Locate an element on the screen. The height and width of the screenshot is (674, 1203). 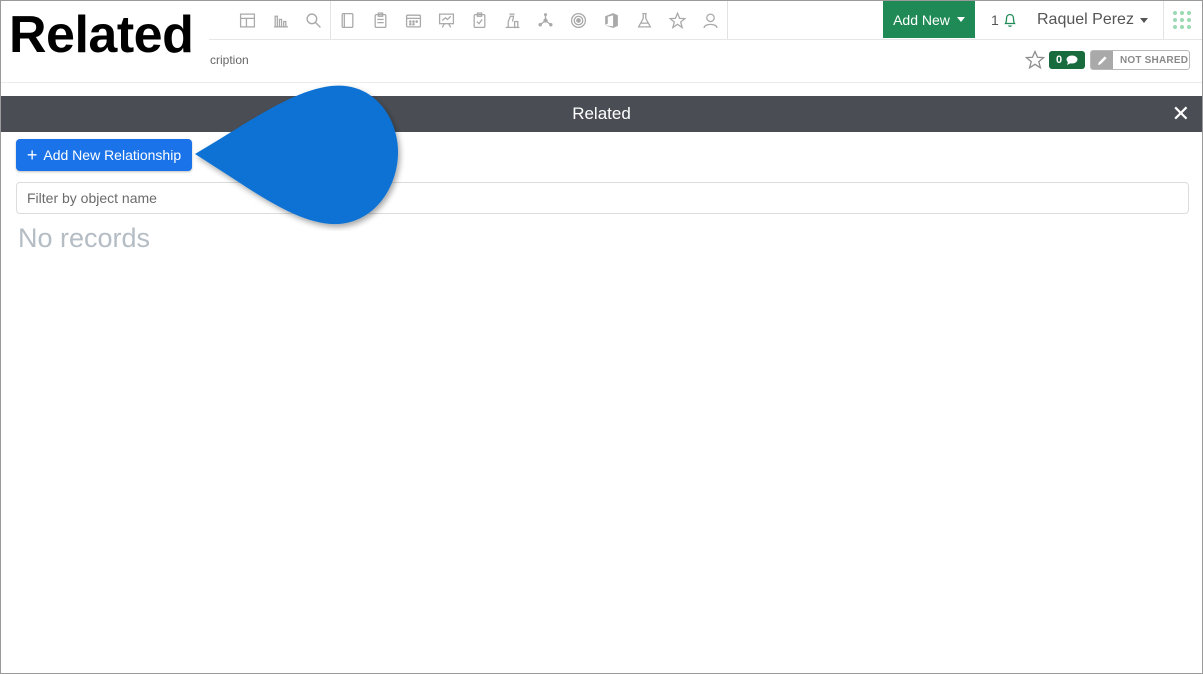
module-icon-strip is located at coordinates (479, 20).